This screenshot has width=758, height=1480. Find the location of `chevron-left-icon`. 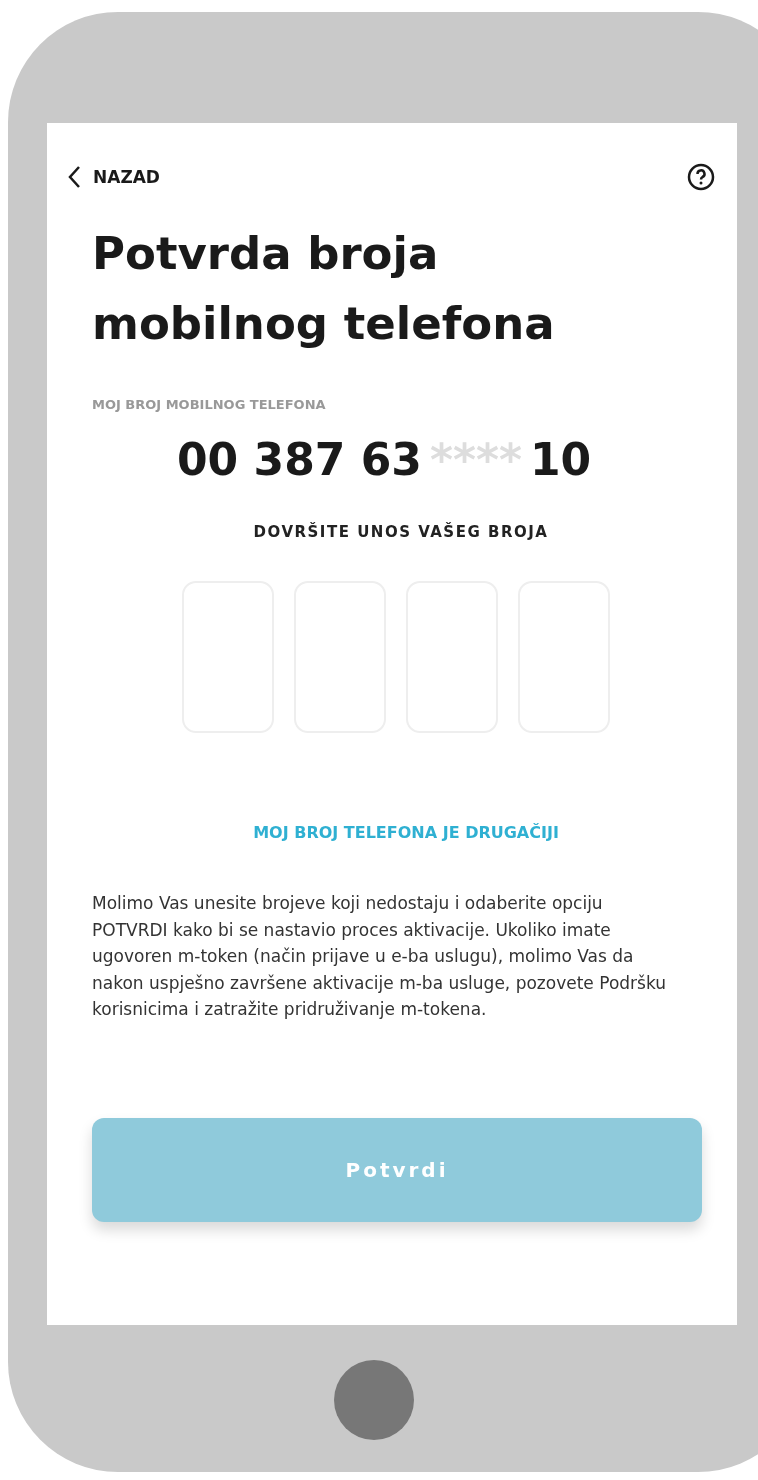

chevron-left-icon is located at coordinates (74, 177).